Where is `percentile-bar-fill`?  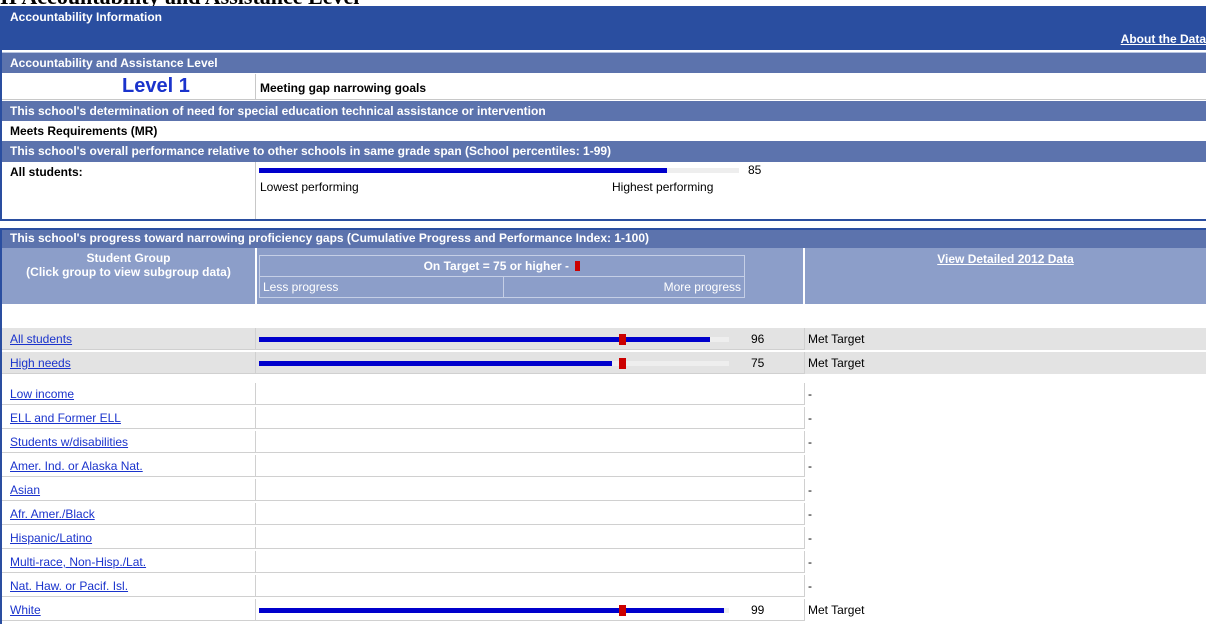
percentile-bar-fill is located at coordinates (463, 170).